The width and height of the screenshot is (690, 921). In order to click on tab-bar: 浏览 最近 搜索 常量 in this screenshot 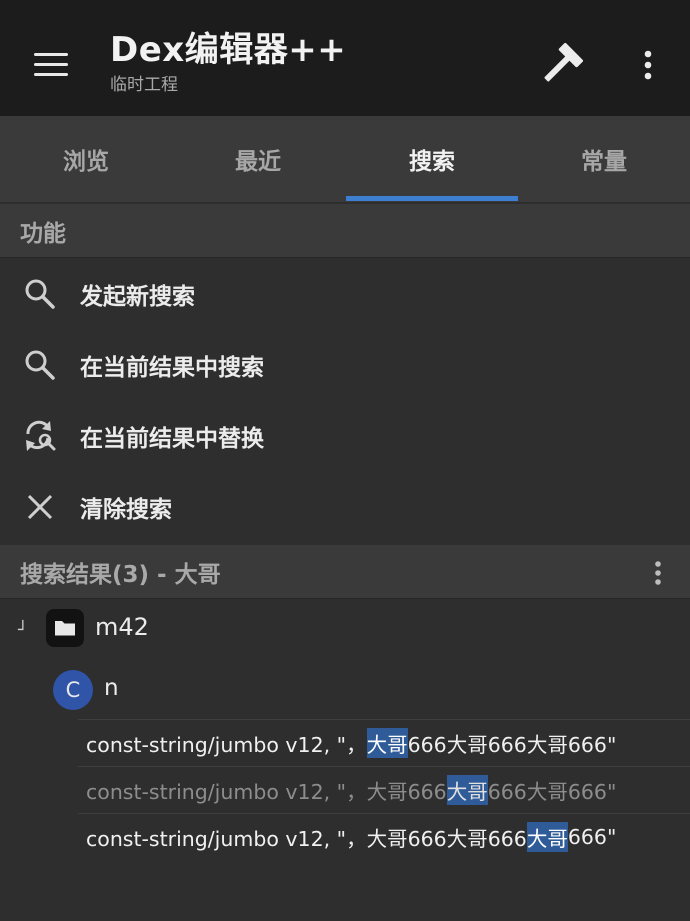, I will do `click(345, 159)`.